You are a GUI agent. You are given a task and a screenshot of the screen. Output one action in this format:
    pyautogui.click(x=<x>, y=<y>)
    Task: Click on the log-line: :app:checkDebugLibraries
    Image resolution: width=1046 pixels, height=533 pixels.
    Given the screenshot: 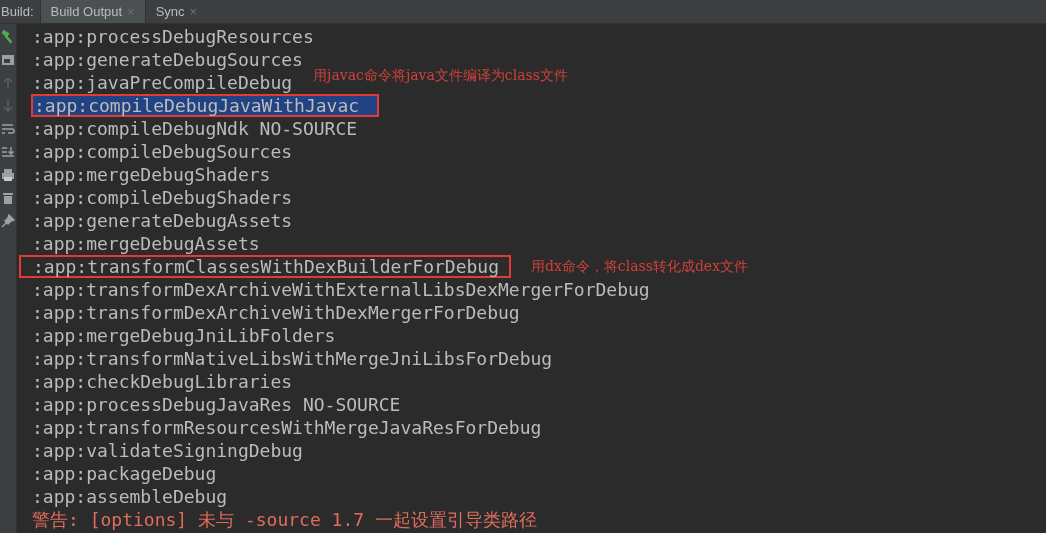 What is the action you would take?
    pyautogui.click(x=162, y=381)
    